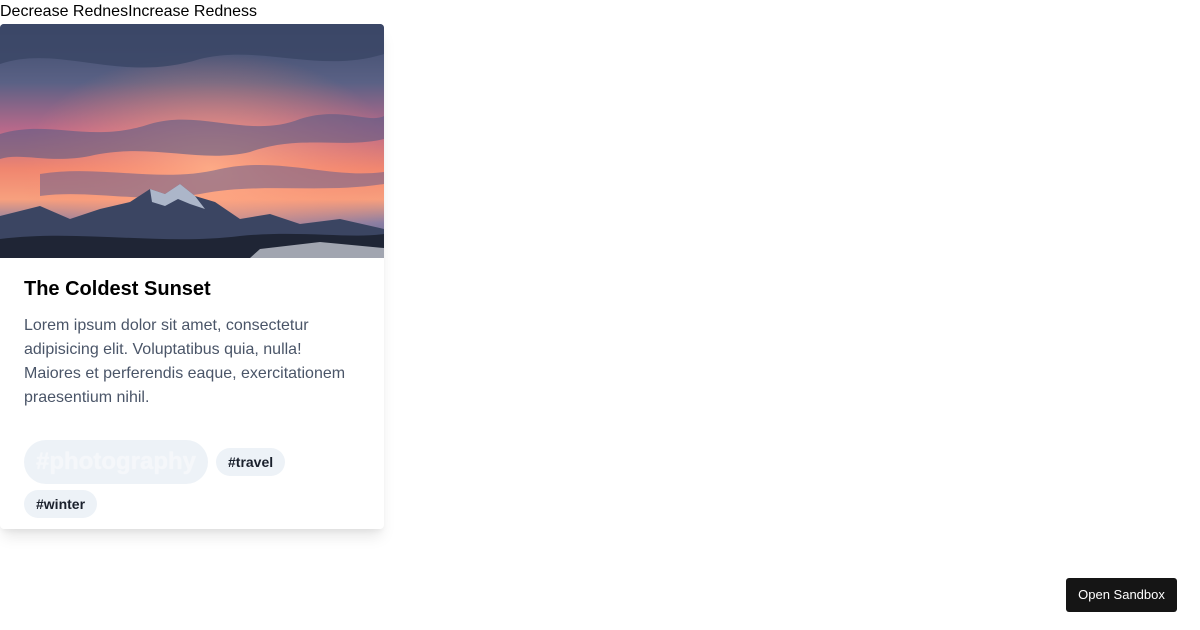 The image size is (1200, 630). I want to click on tag-list: #photography #travel #winter, so click(194, 479).